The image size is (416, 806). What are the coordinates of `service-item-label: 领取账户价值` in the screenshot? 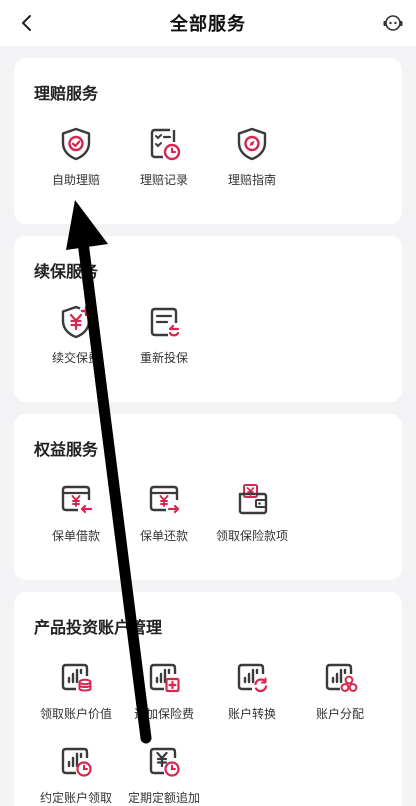 It's located at (75, 714).